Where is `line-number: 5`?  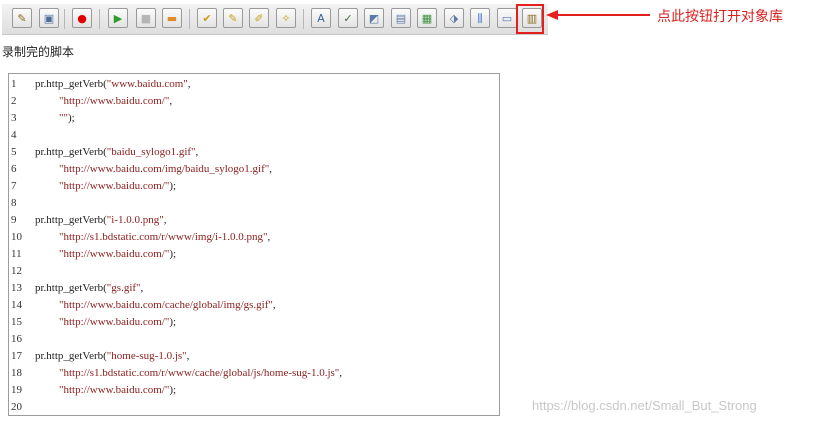
line-number: 5 is located at coordinates (14, 152).